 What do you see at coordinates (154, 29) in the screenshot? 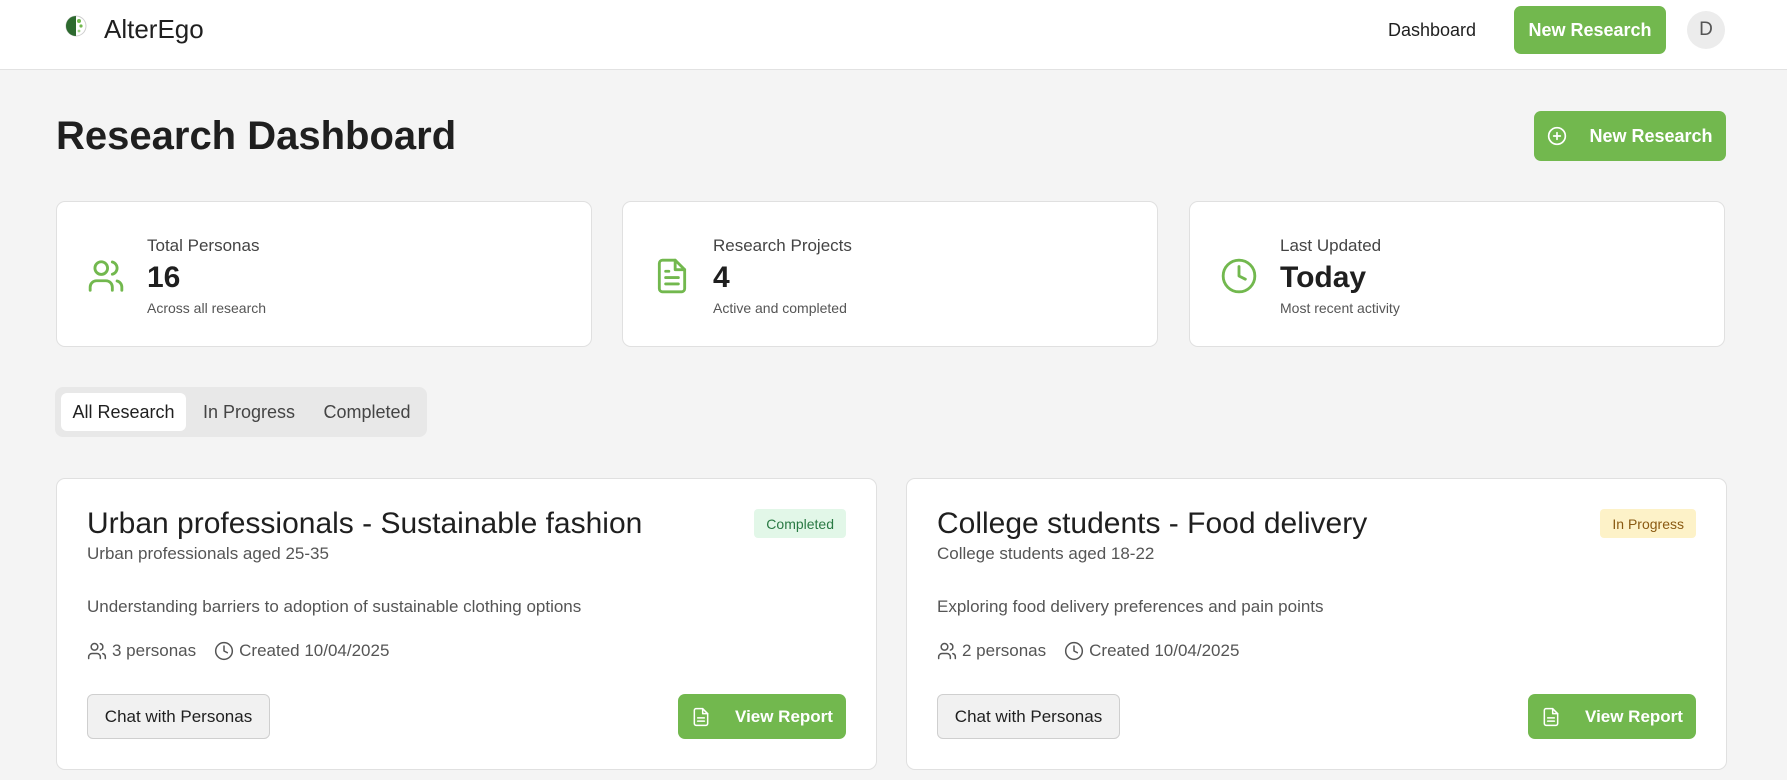
I see `app-name: AlterEgo` at bounding box center [154, 29].